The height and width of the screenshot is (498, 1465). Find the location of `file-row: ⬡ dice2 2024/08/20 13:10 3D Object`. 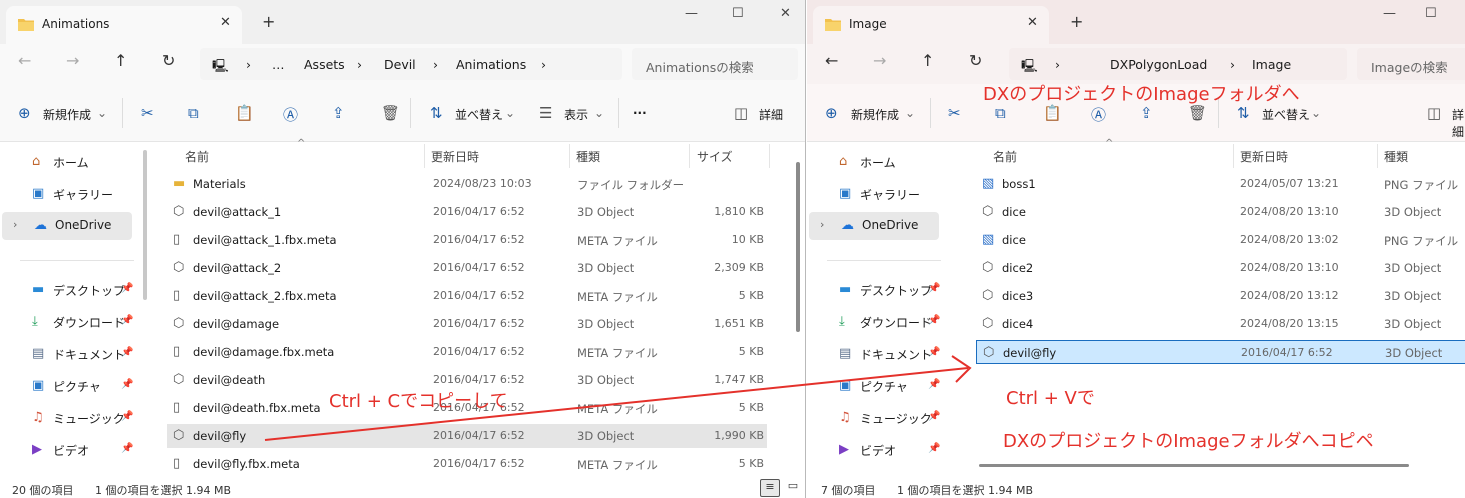

file-row: ⬡ dice2 2024/08/20 13:10 3D Object is located at coordinates (1220, 268).